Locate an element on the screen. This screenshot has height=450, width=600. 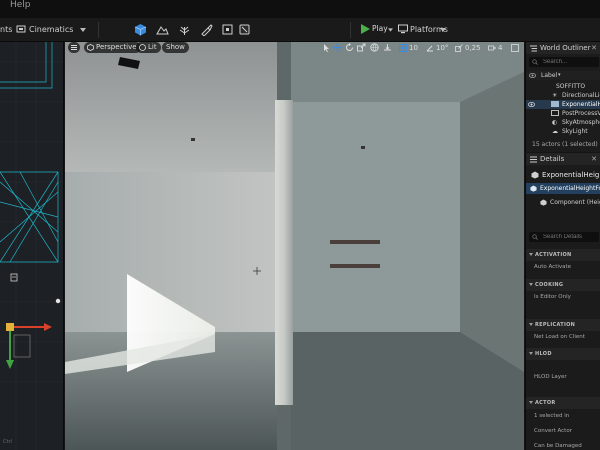
left-pane-footer: Ctrl is located at coordinates (7, 442).